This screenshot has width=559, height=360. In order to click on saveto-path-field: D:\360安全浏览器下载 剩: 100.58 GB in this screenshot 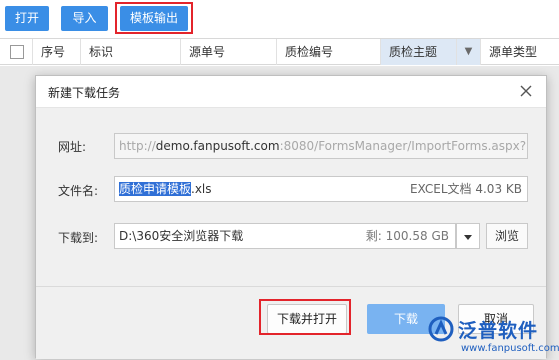, I will do `click(285, 236)`.